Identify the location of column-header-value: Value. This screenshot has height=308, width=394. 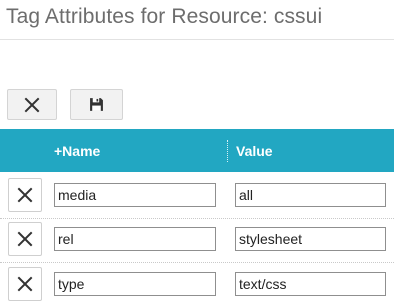
(254, 151).